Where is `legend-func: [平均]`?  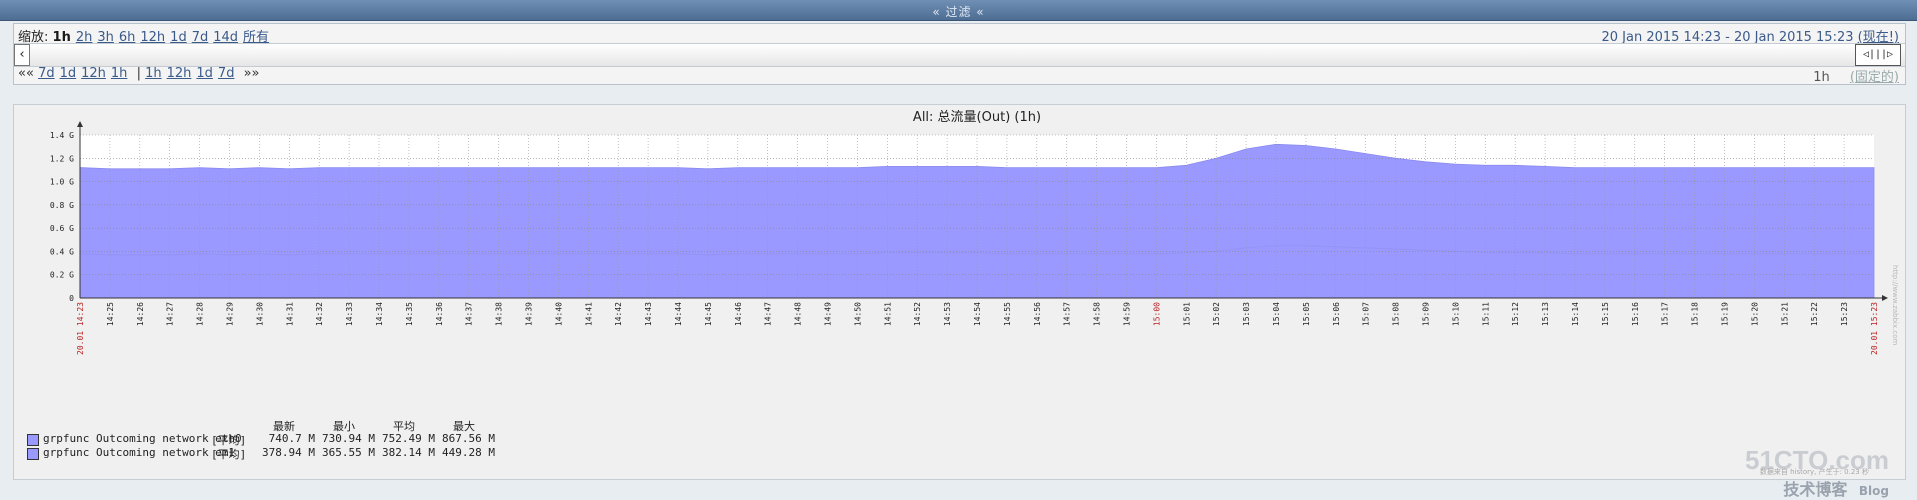
legend-func: [平均] is located at coordinates (229, 454).